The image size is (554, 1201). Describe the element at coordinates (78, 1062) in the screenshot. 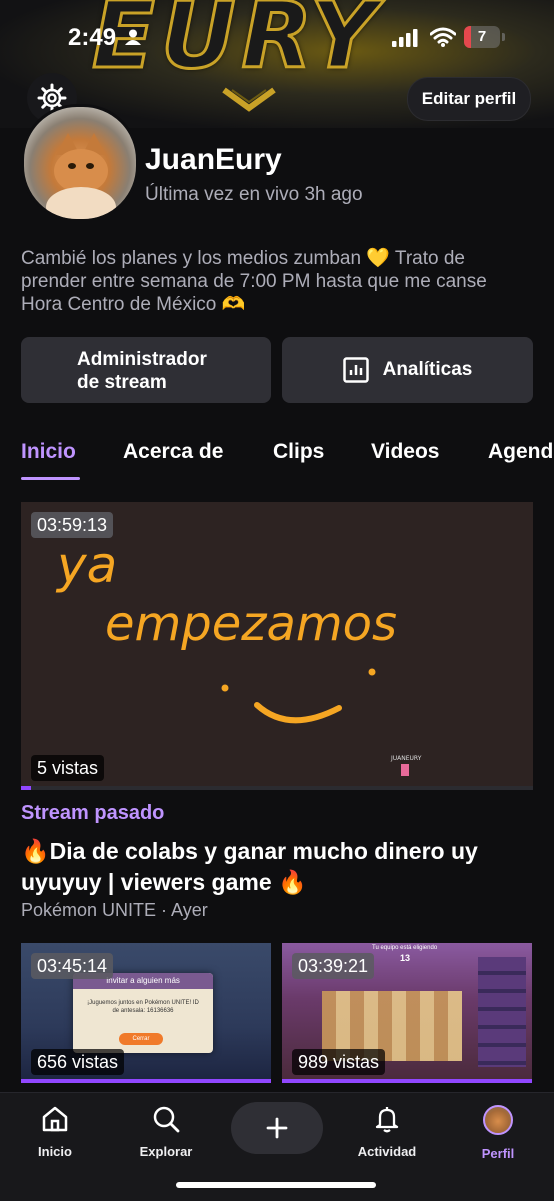

I see `video-views-badge: 656 vistas` at that location.